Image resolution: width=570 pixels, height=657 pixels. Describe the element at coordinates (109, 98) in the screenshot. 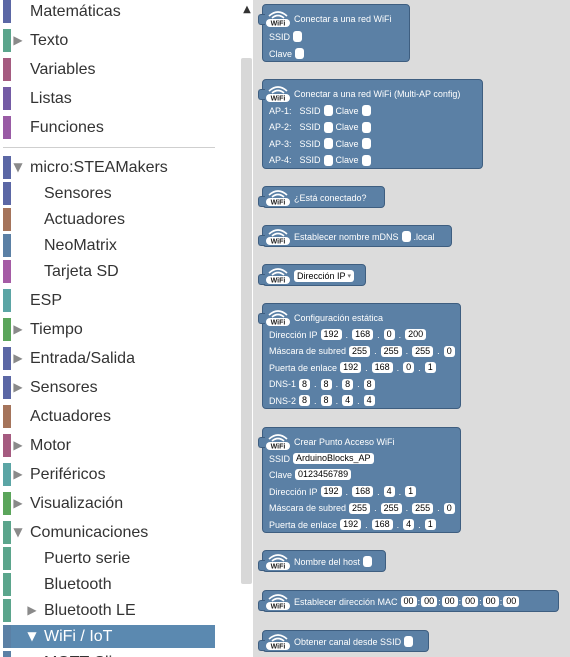

I see `category-listas: Listas` at that location.